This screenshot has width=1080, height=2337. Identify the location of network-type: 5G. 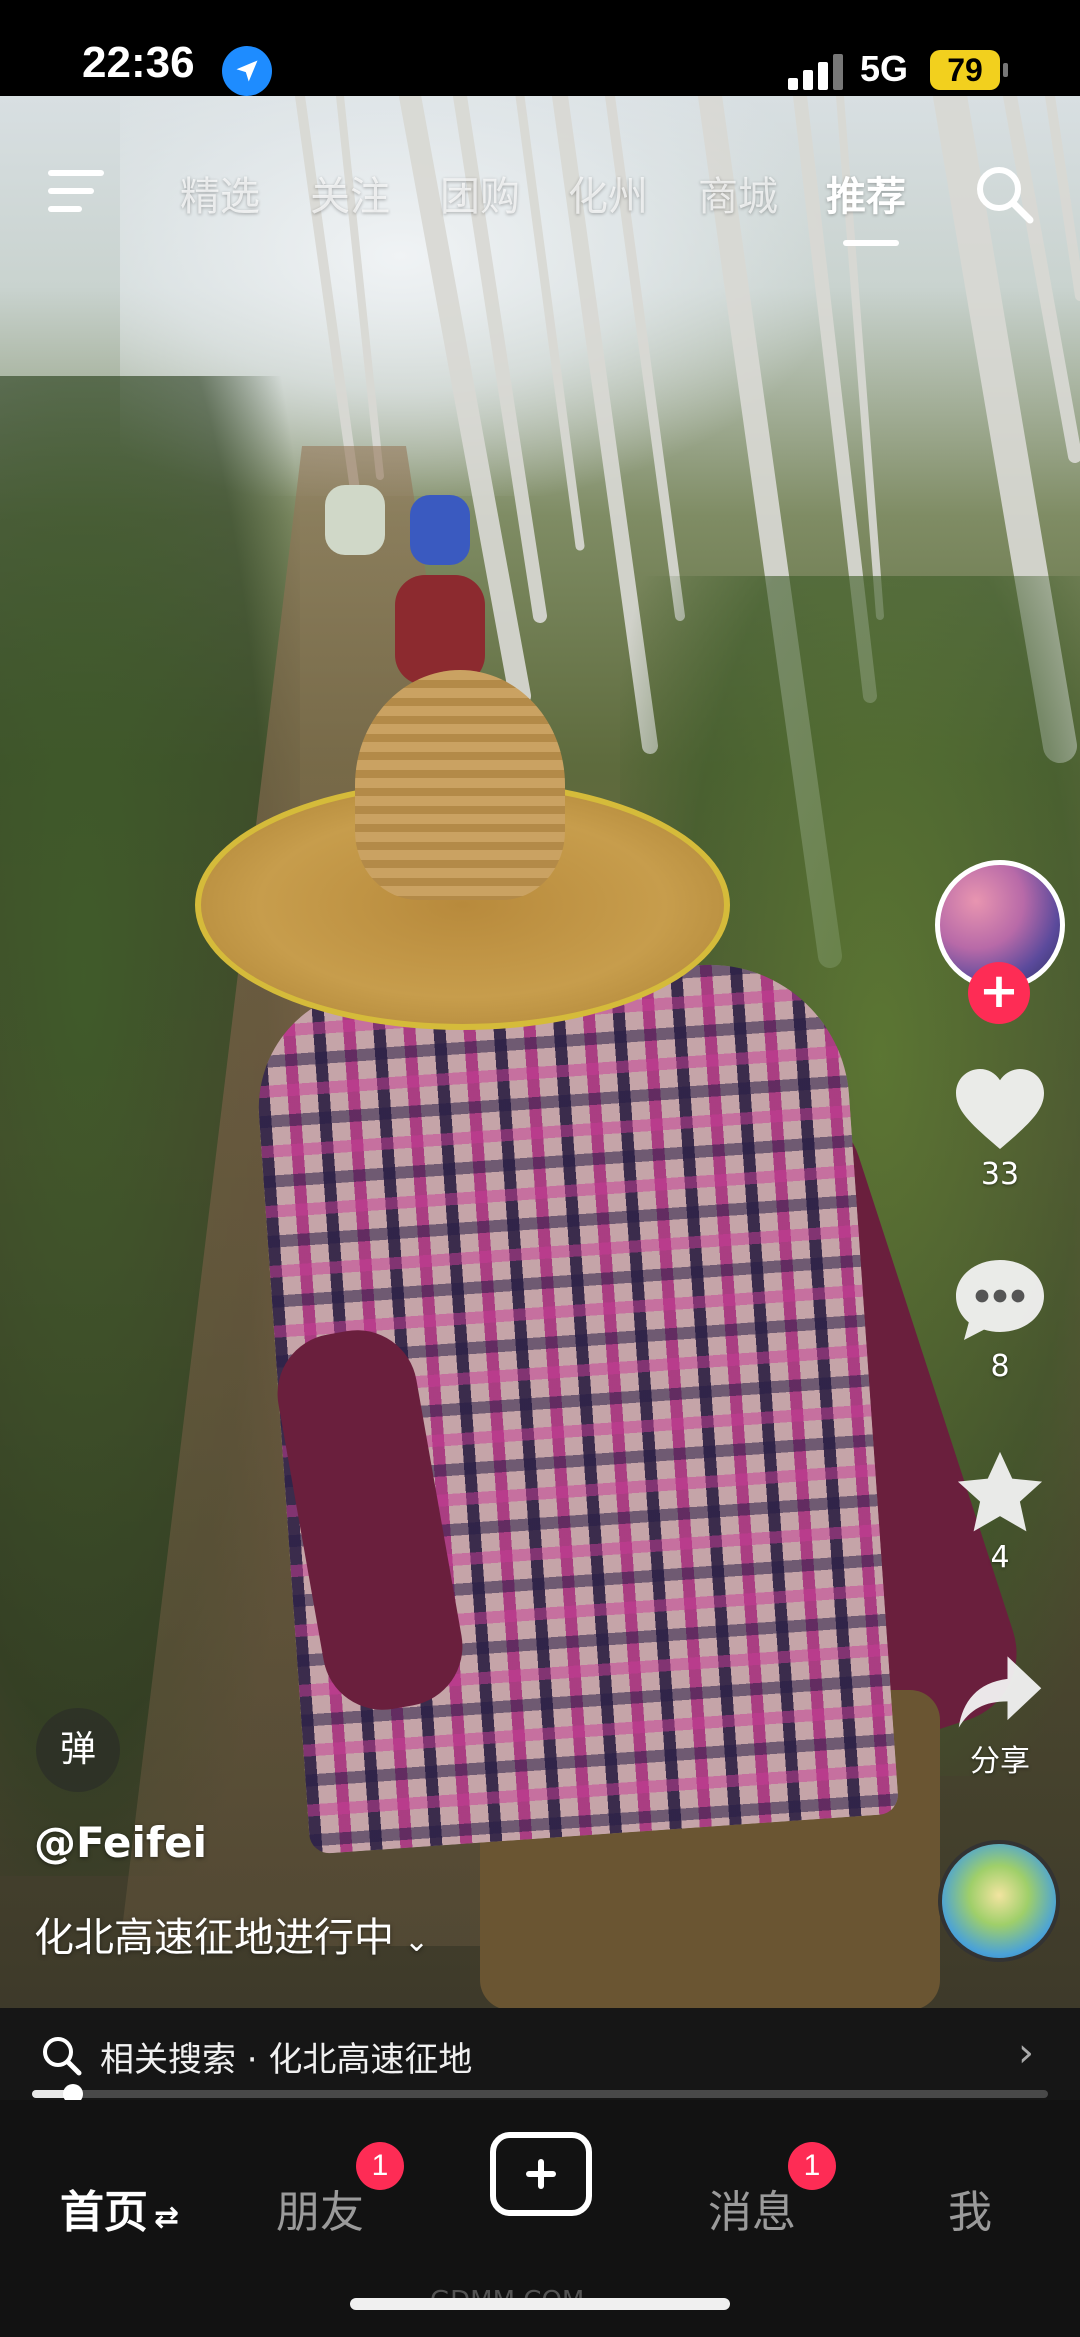
(884, 68).